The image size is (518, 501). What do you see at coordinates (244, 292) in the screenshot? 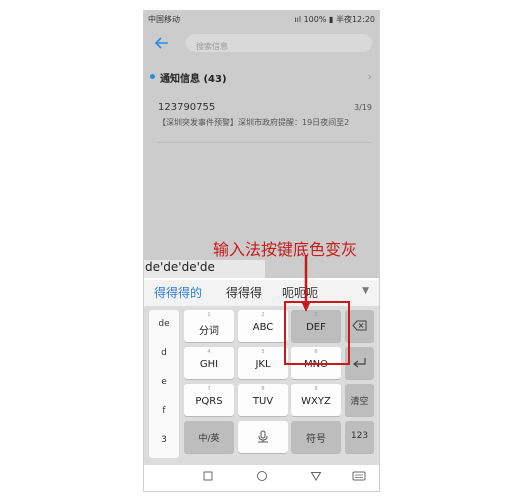
I see `candidate-2: 得得得` at bounding box center [244, 292].